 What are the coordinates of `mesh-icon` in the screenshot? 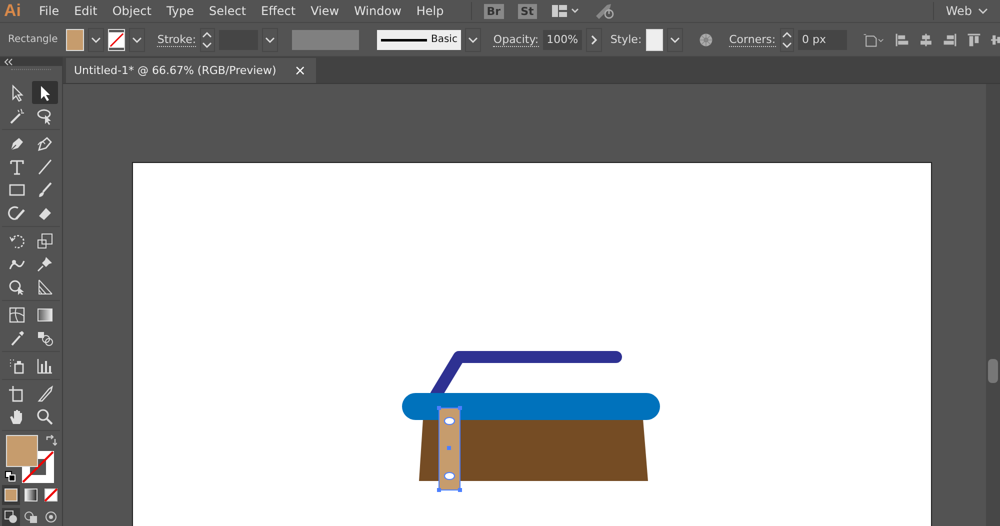 It's located at (17, 315).